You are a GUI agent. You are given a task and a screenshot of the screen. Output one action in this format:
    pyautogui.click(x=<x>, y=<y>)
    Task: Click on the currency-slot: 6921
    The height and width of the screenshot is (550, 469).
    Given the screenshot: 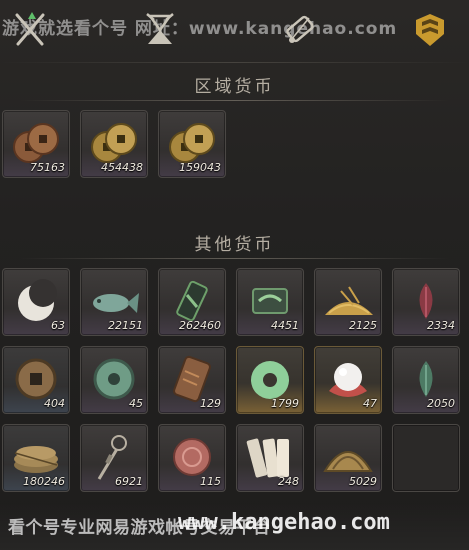 What is the action you would take?
    pyautogui.click(x=114, y=458)
    